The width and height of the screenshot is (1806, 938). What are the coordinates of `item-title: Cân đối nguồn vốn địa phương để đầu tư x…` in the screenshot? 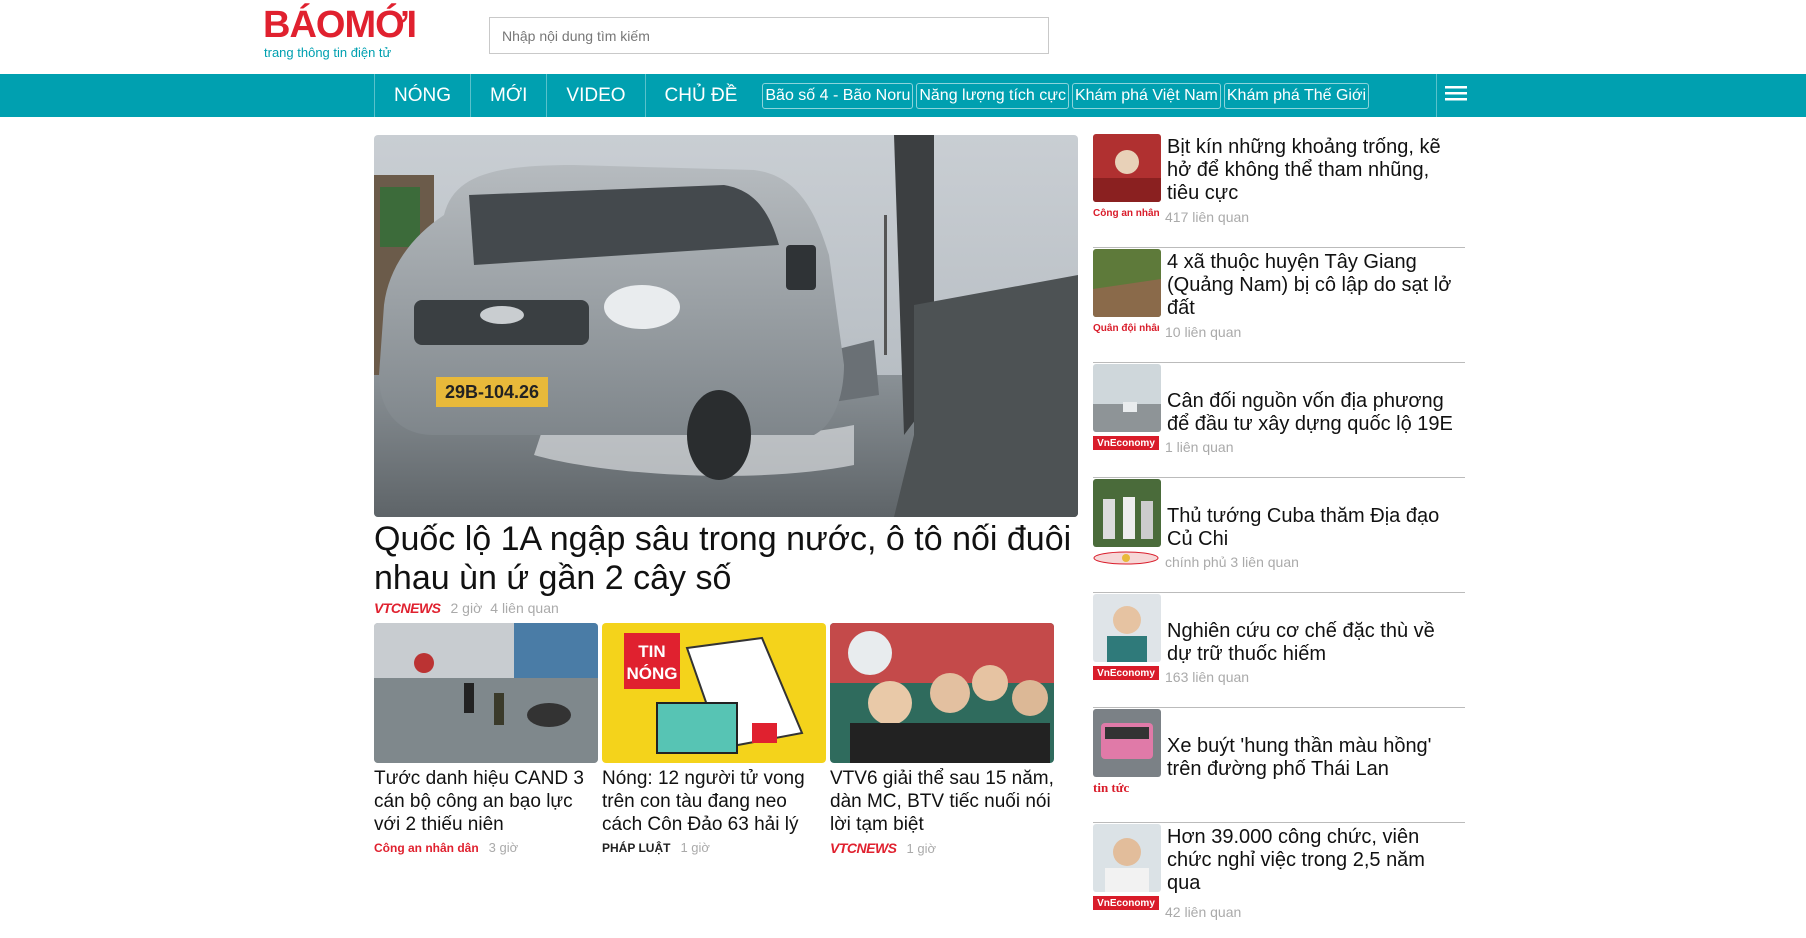 It's located at (1315, 413).